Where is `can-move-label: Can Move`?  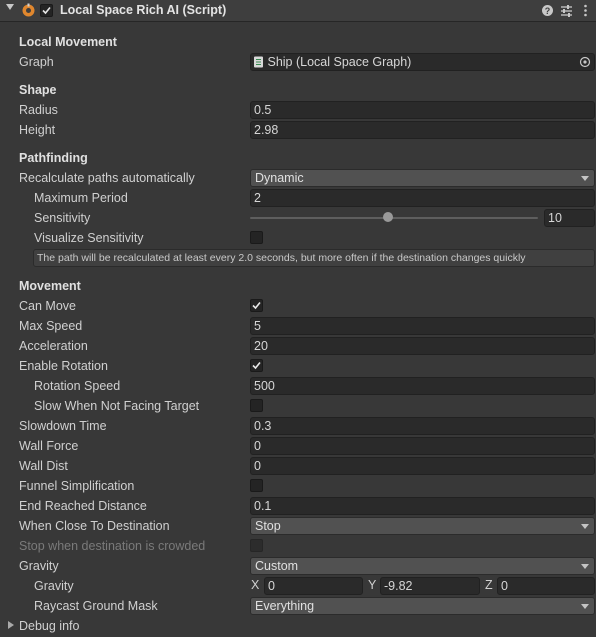 can-move-label: Can Move is located at coordinates (47, 306).